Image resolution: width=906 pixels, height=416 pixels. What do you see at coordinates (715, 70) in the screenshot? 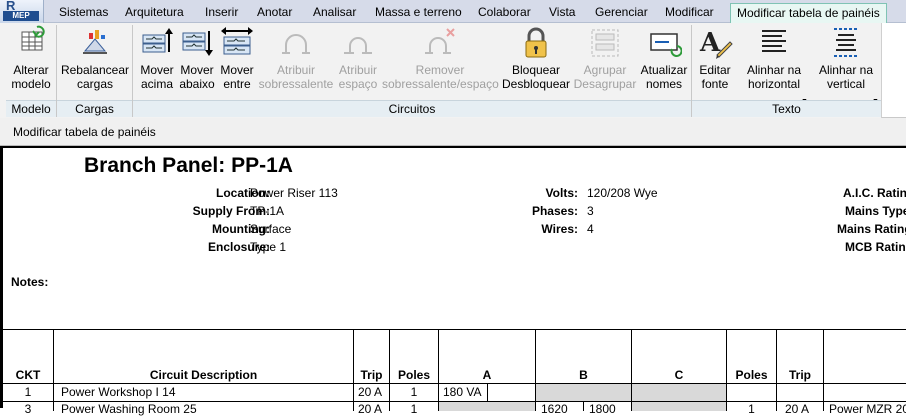
I see `edit-font-label-1: Editar` at bounding box center [715, 70].